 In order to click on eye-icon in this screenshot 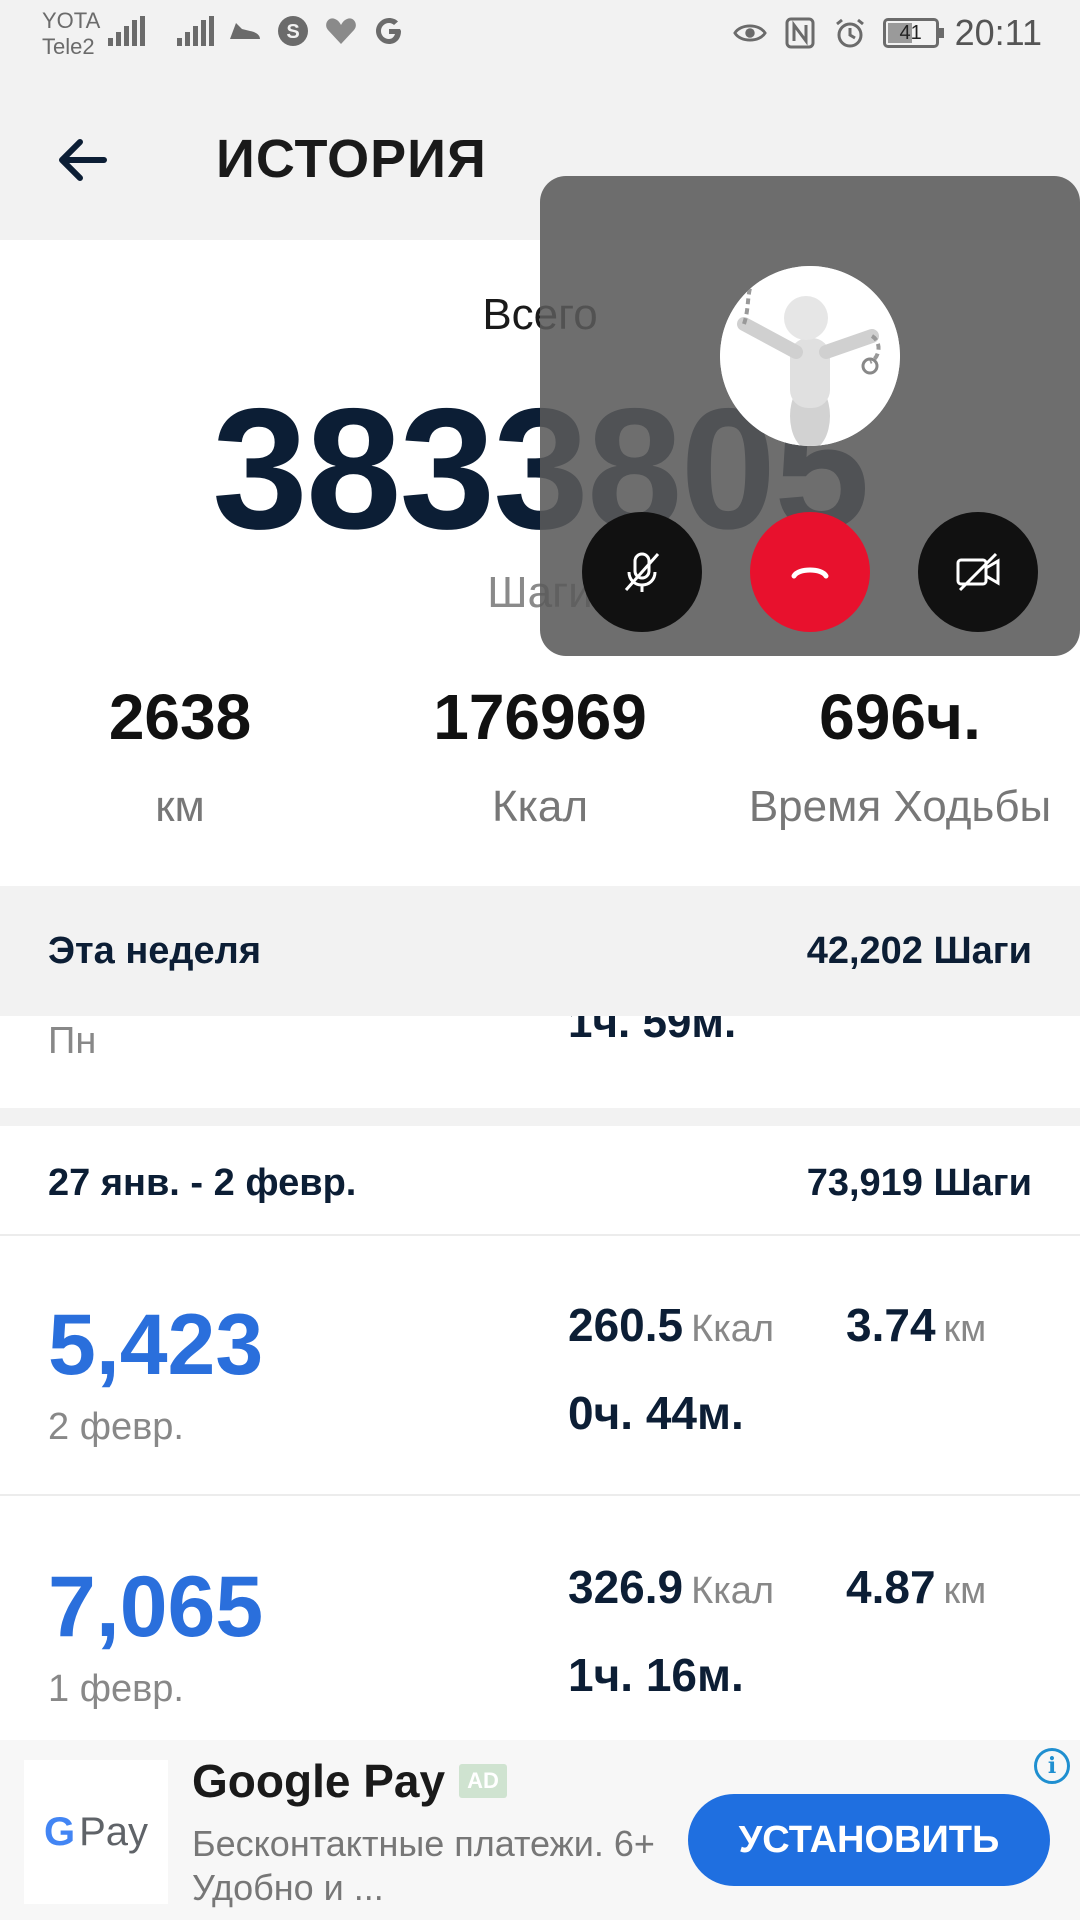, I will do `click(749, 33)`.